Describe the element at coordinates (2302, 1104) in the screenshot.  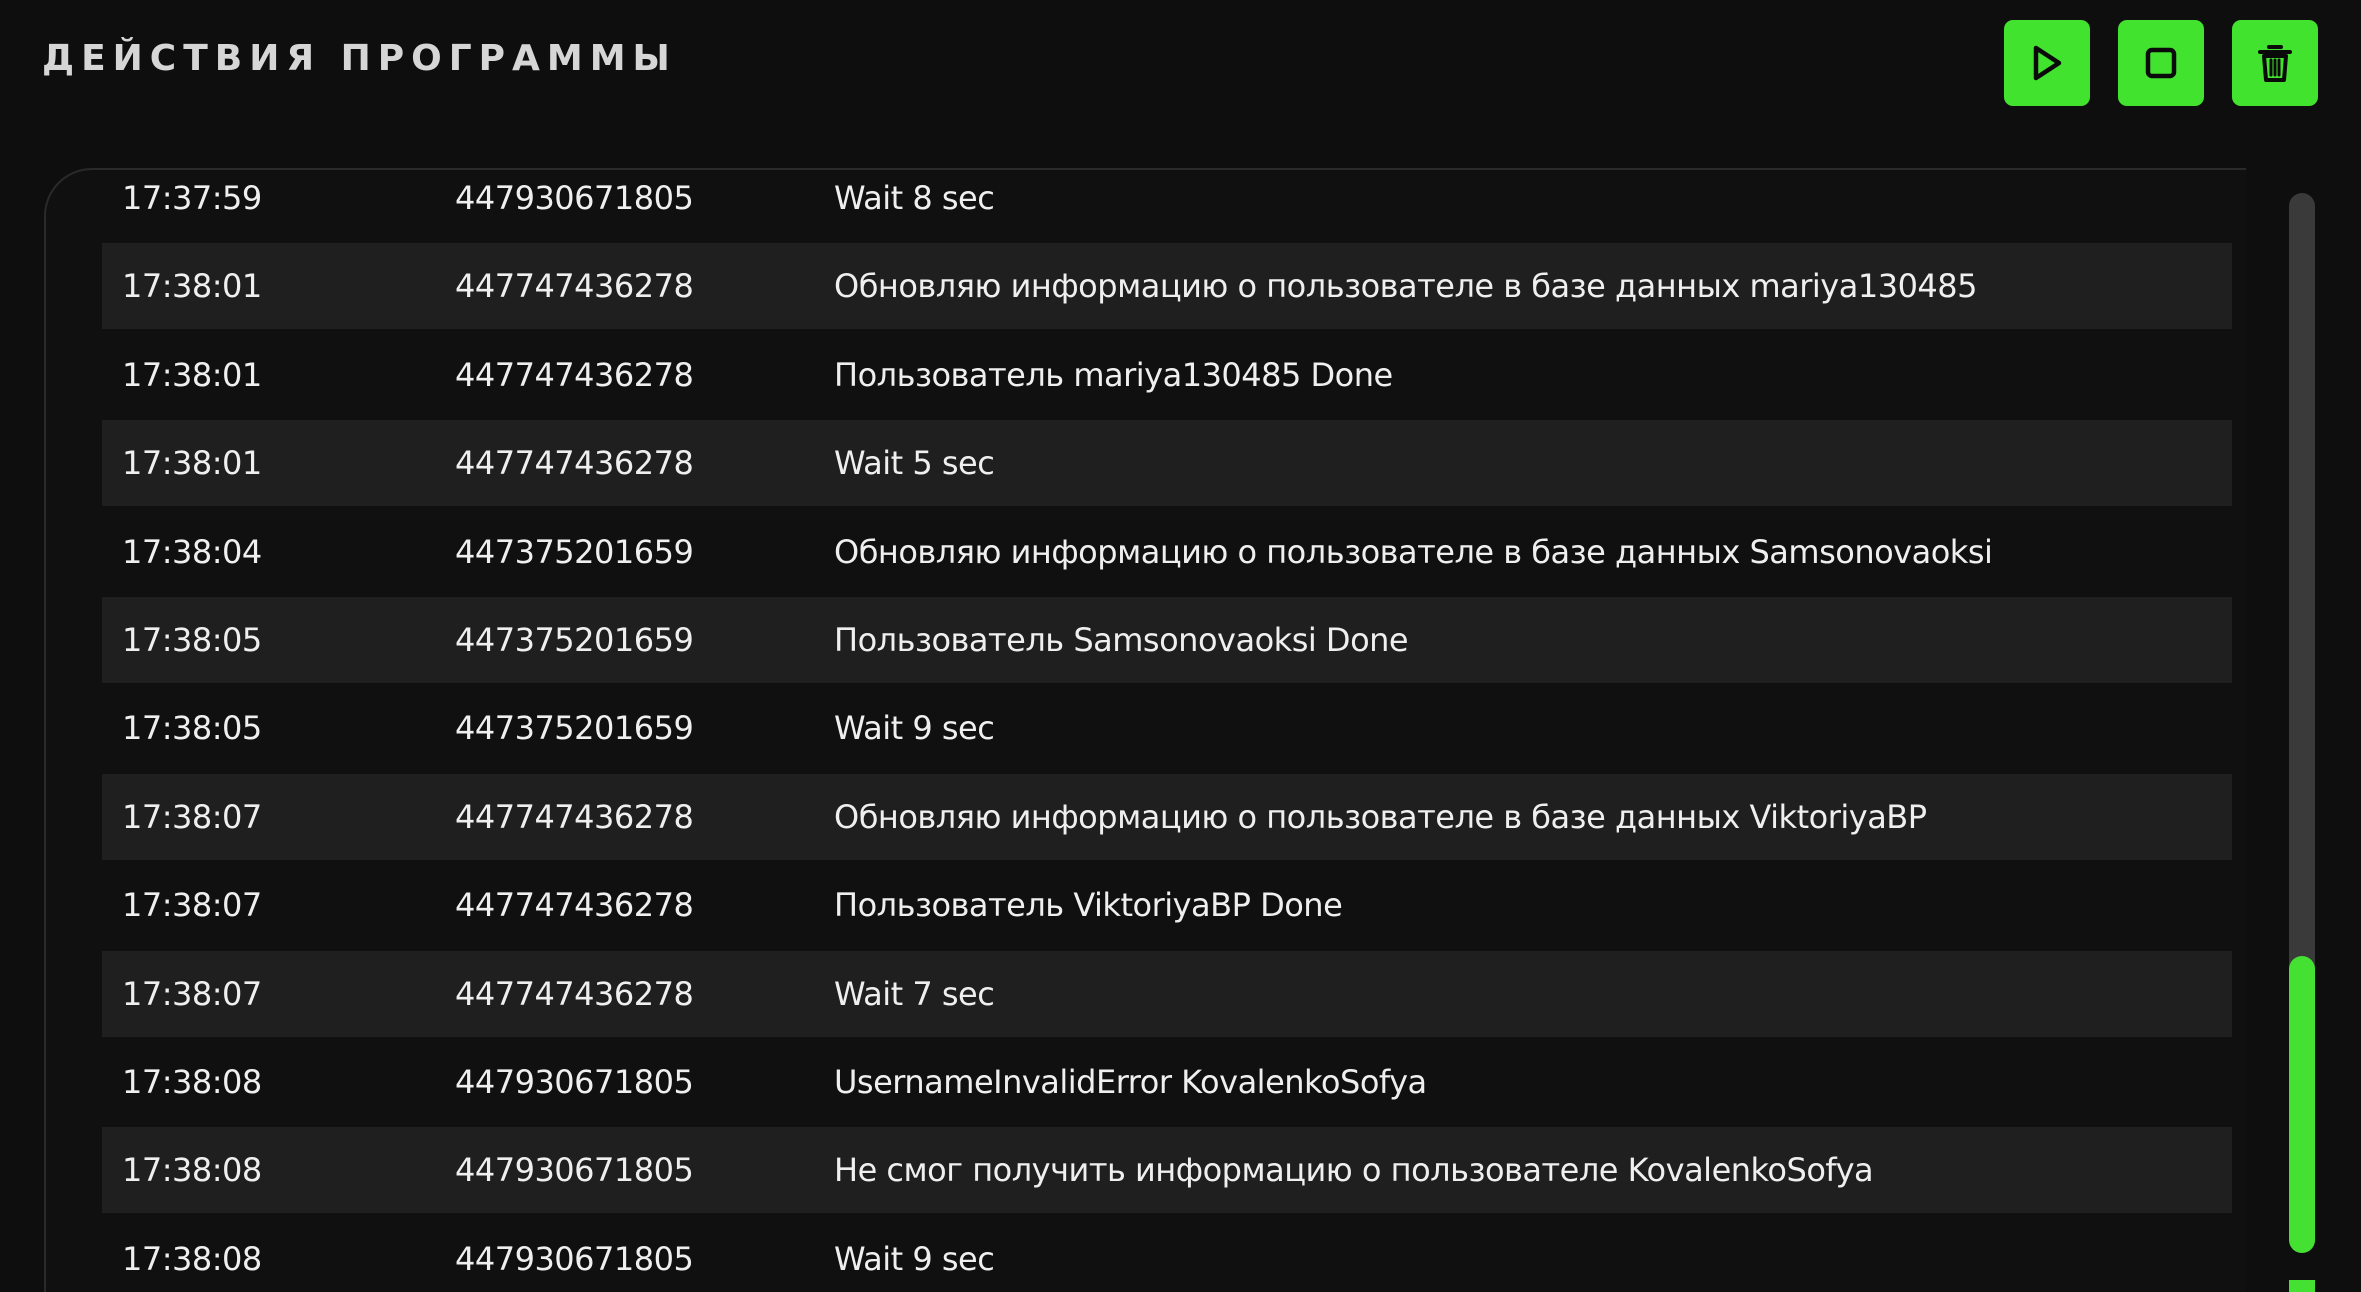
I see `scrollbar-thumb` at that location.